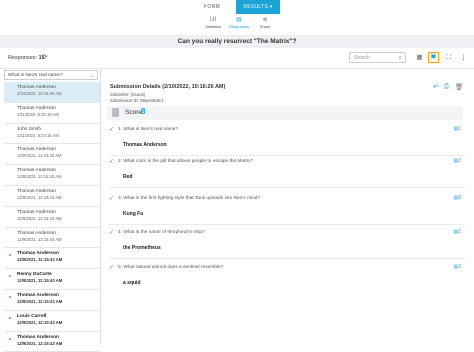 The height and width of the screenshot is (352, 474). I want to click on response-list-item: Thomas Anderson 2/10/2022, 10:16:26 AM, so click(52, 92).